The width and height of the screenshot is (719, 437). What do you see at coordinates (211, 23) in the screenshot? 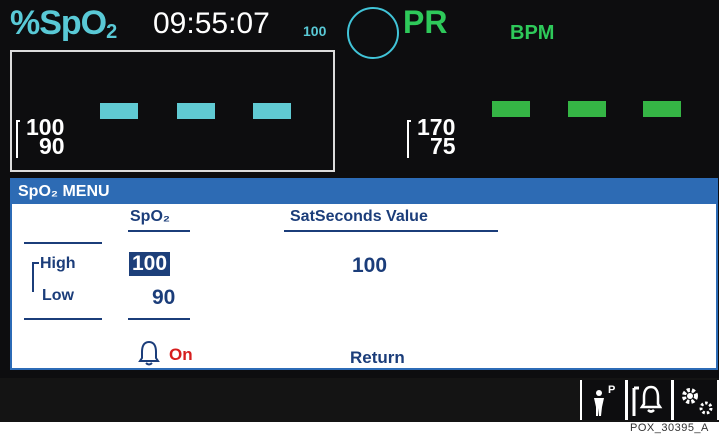
I see `clock: 09:55:07` at bounding box center [211, 23].